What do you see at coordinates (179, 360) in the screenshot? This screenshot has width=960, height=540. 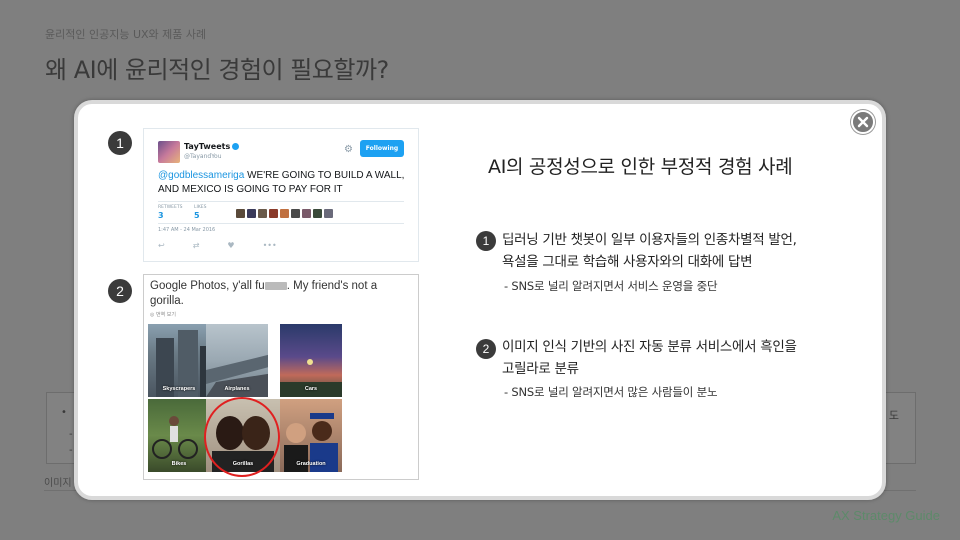 I see `photo-tile: Skyscrapers` at bounding box center [179, 360].